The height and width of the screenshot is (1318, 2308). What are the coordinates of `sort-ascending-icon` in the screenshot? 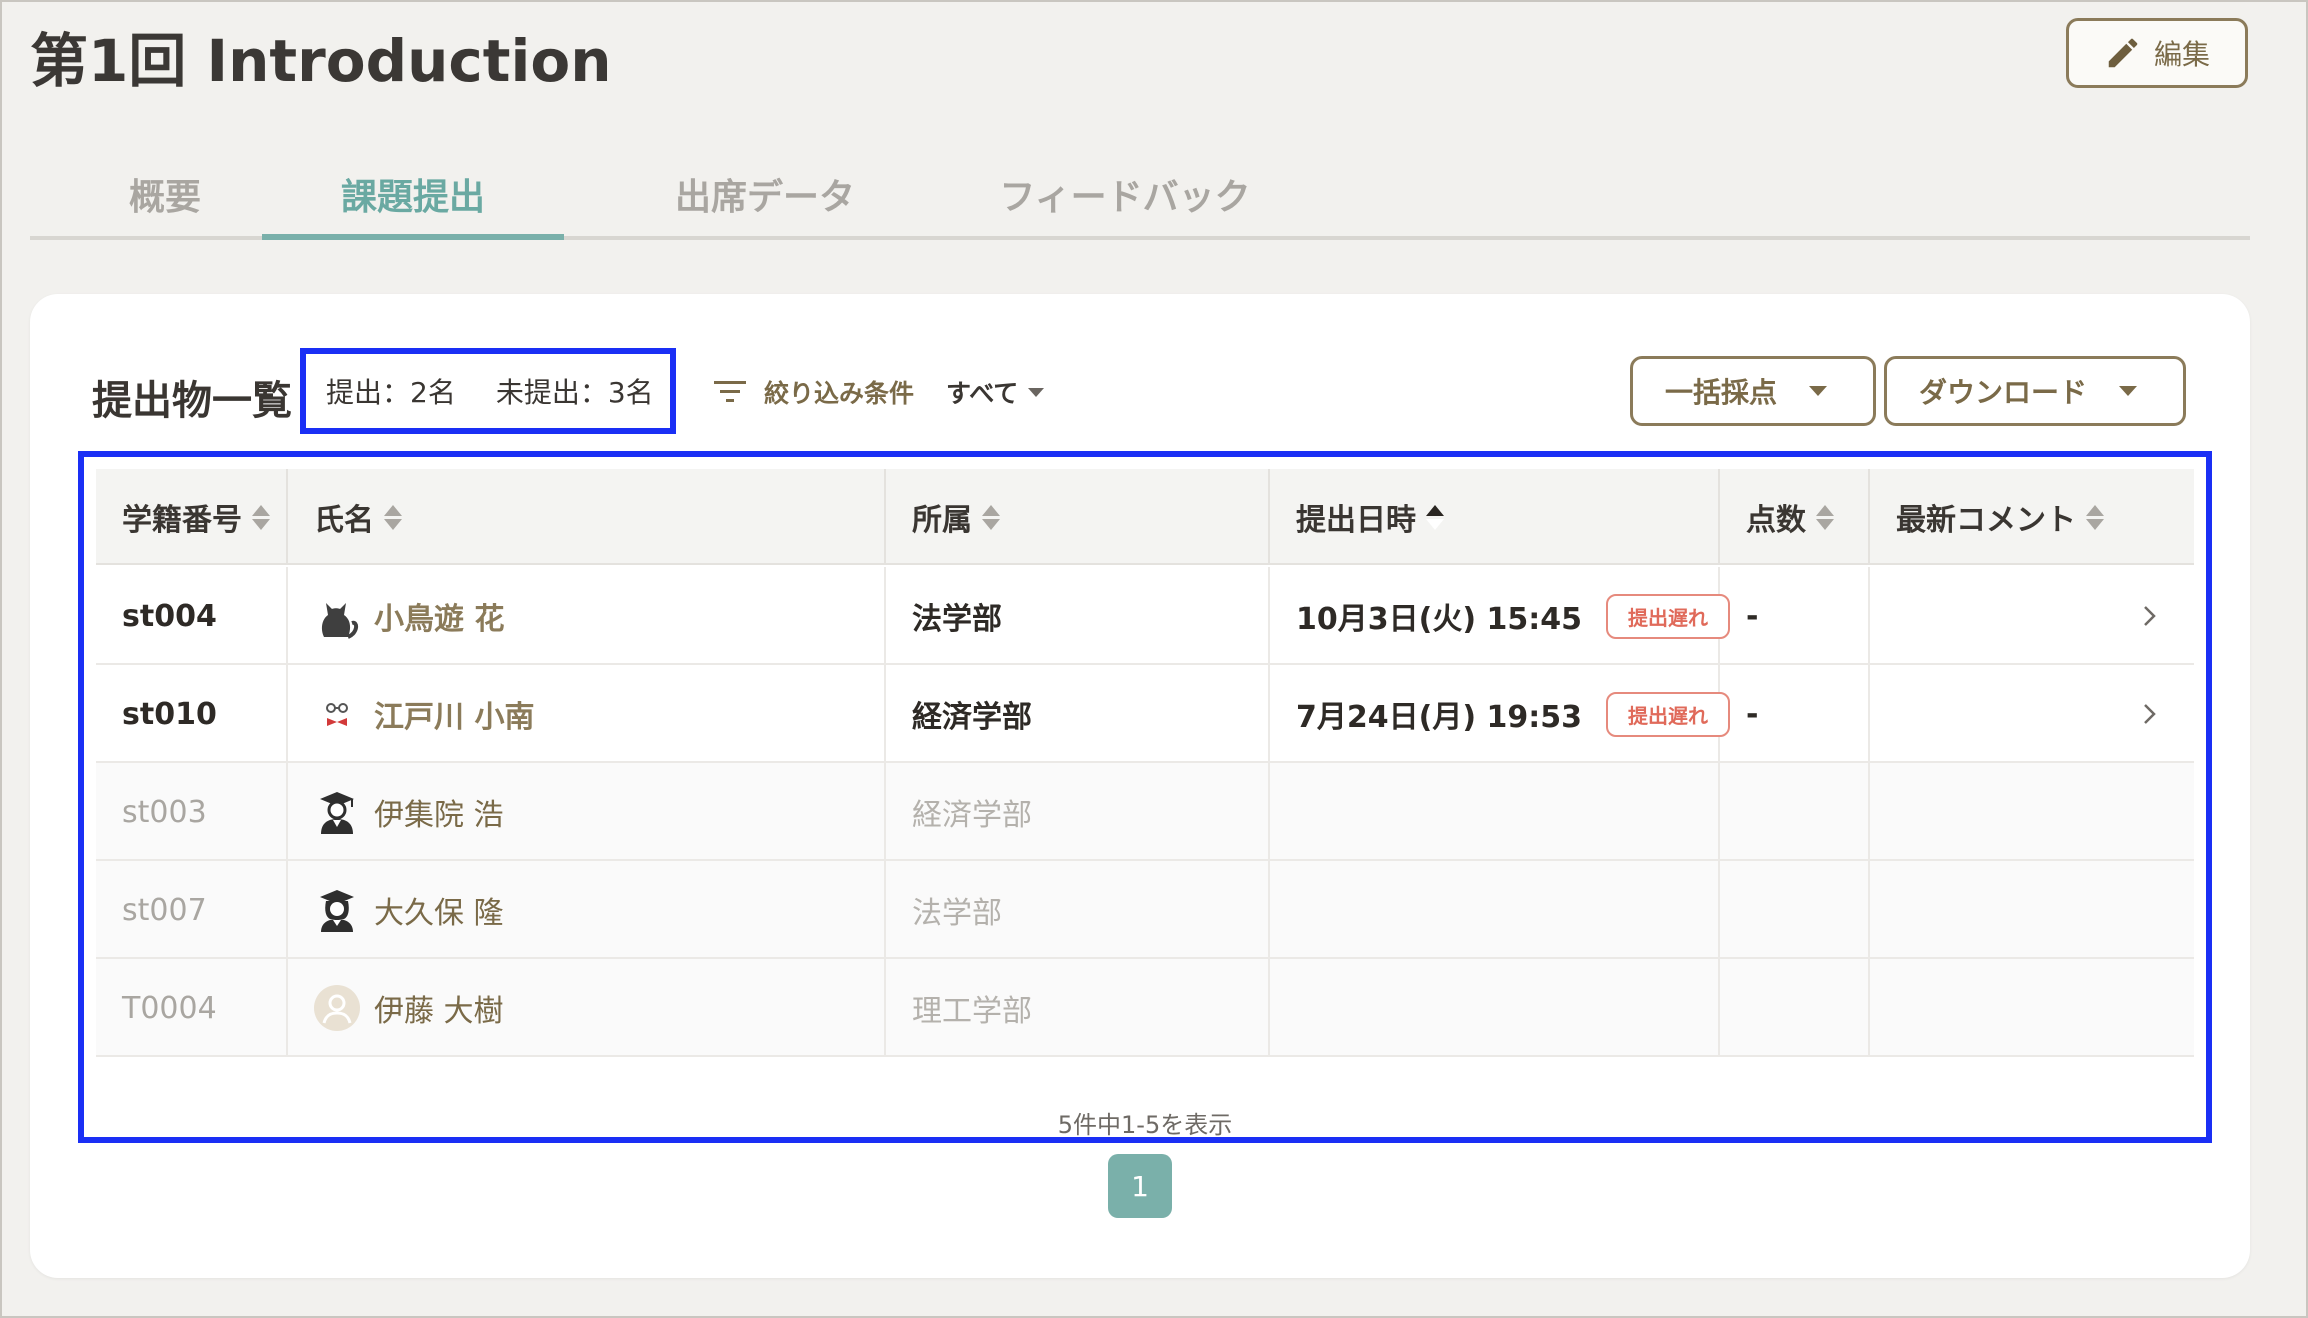 It's located at (1435, 517).